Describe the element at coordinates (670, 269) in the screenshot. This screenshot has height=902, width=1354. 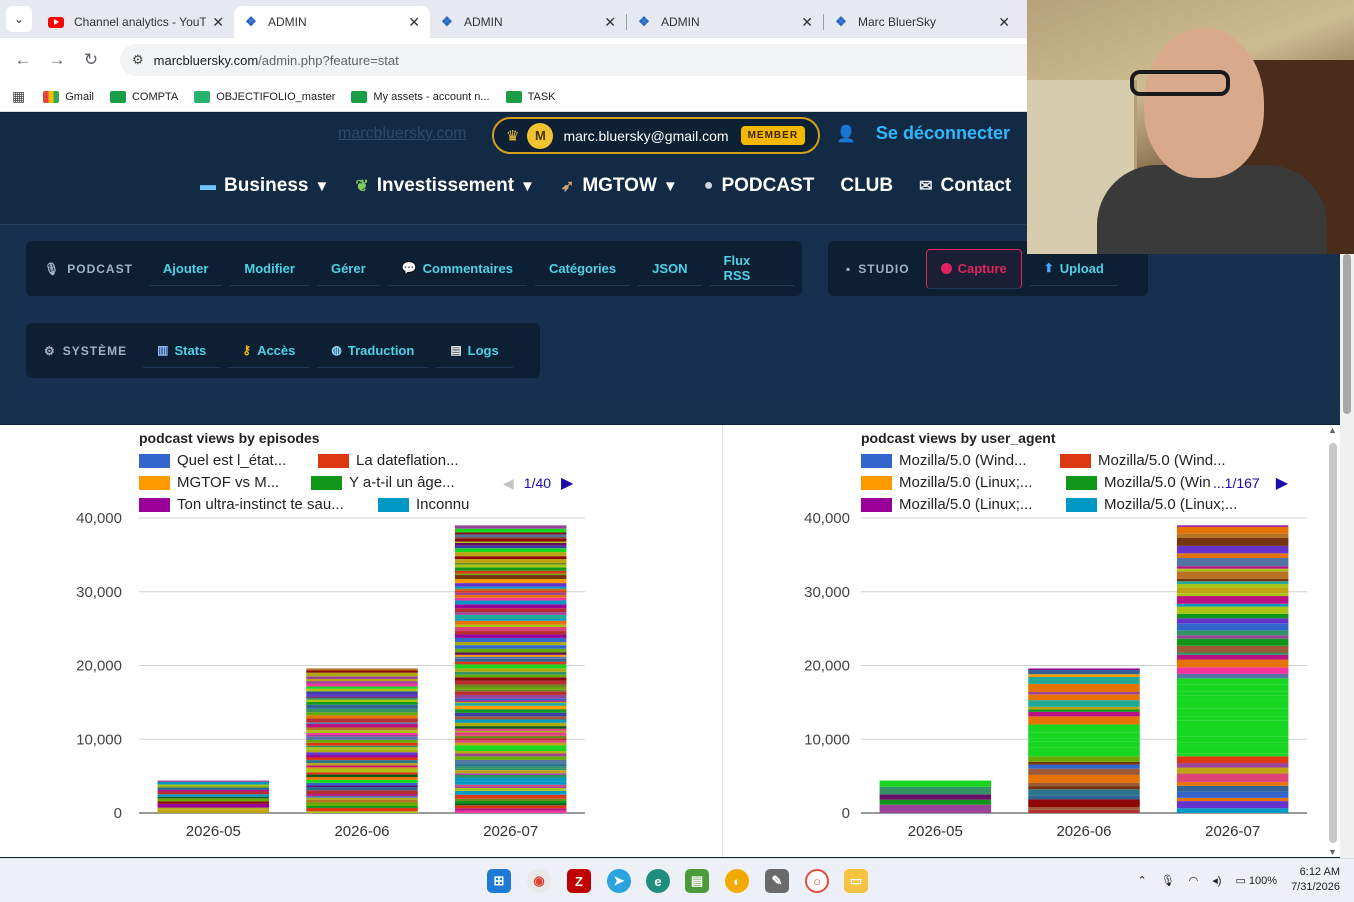
I see `podcast-link-json: JSON` at that location.